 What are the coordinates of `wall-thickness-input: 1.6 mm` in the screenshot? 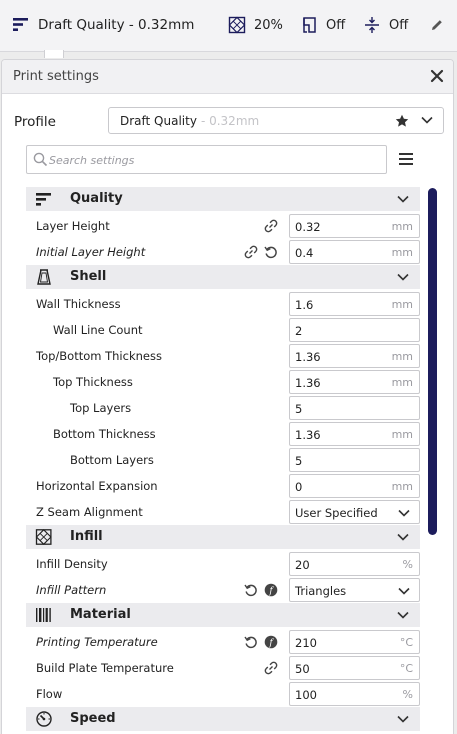 It's located at (354, 304).